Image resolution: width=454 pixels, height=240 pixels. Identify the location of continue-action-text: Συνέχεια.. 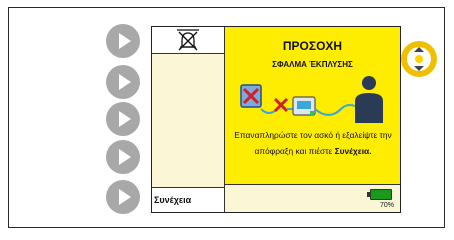
(353, 151).